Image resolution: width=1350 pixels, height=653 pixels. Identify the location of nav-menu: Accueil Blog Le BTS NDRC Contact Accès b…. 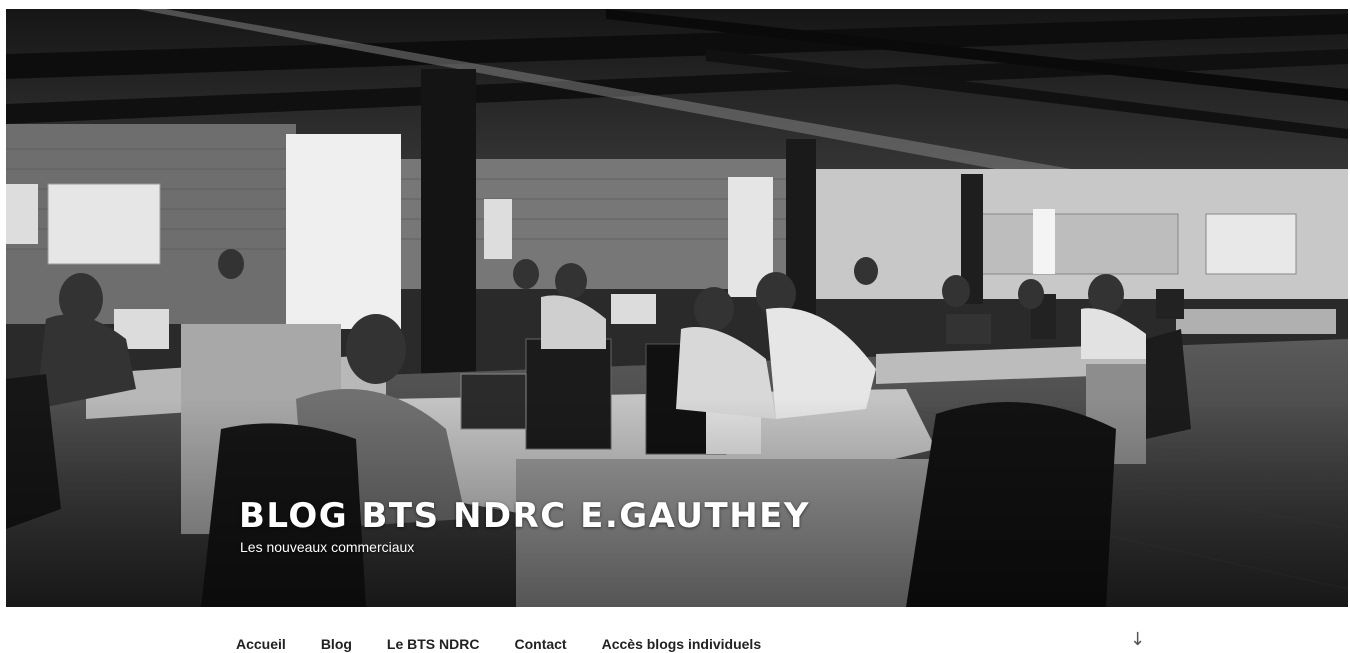
(516, 644).